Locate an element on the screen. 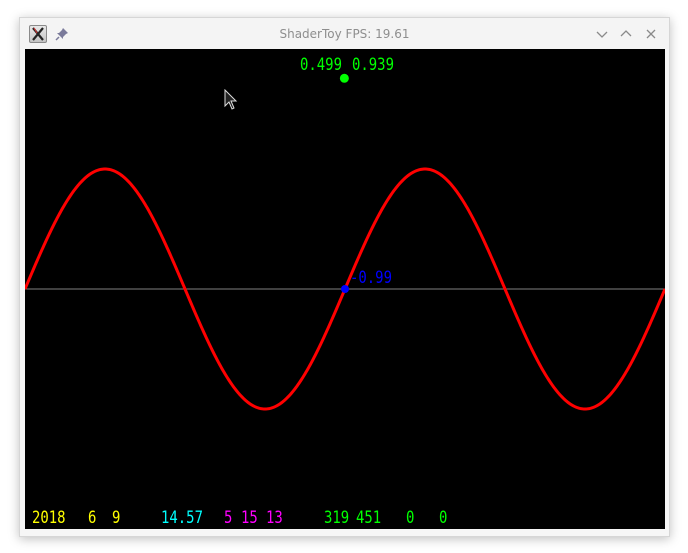 The width and height of the screenshot is (688, 553). pos-x-readout: 319 is located at coordinates (337, 518).